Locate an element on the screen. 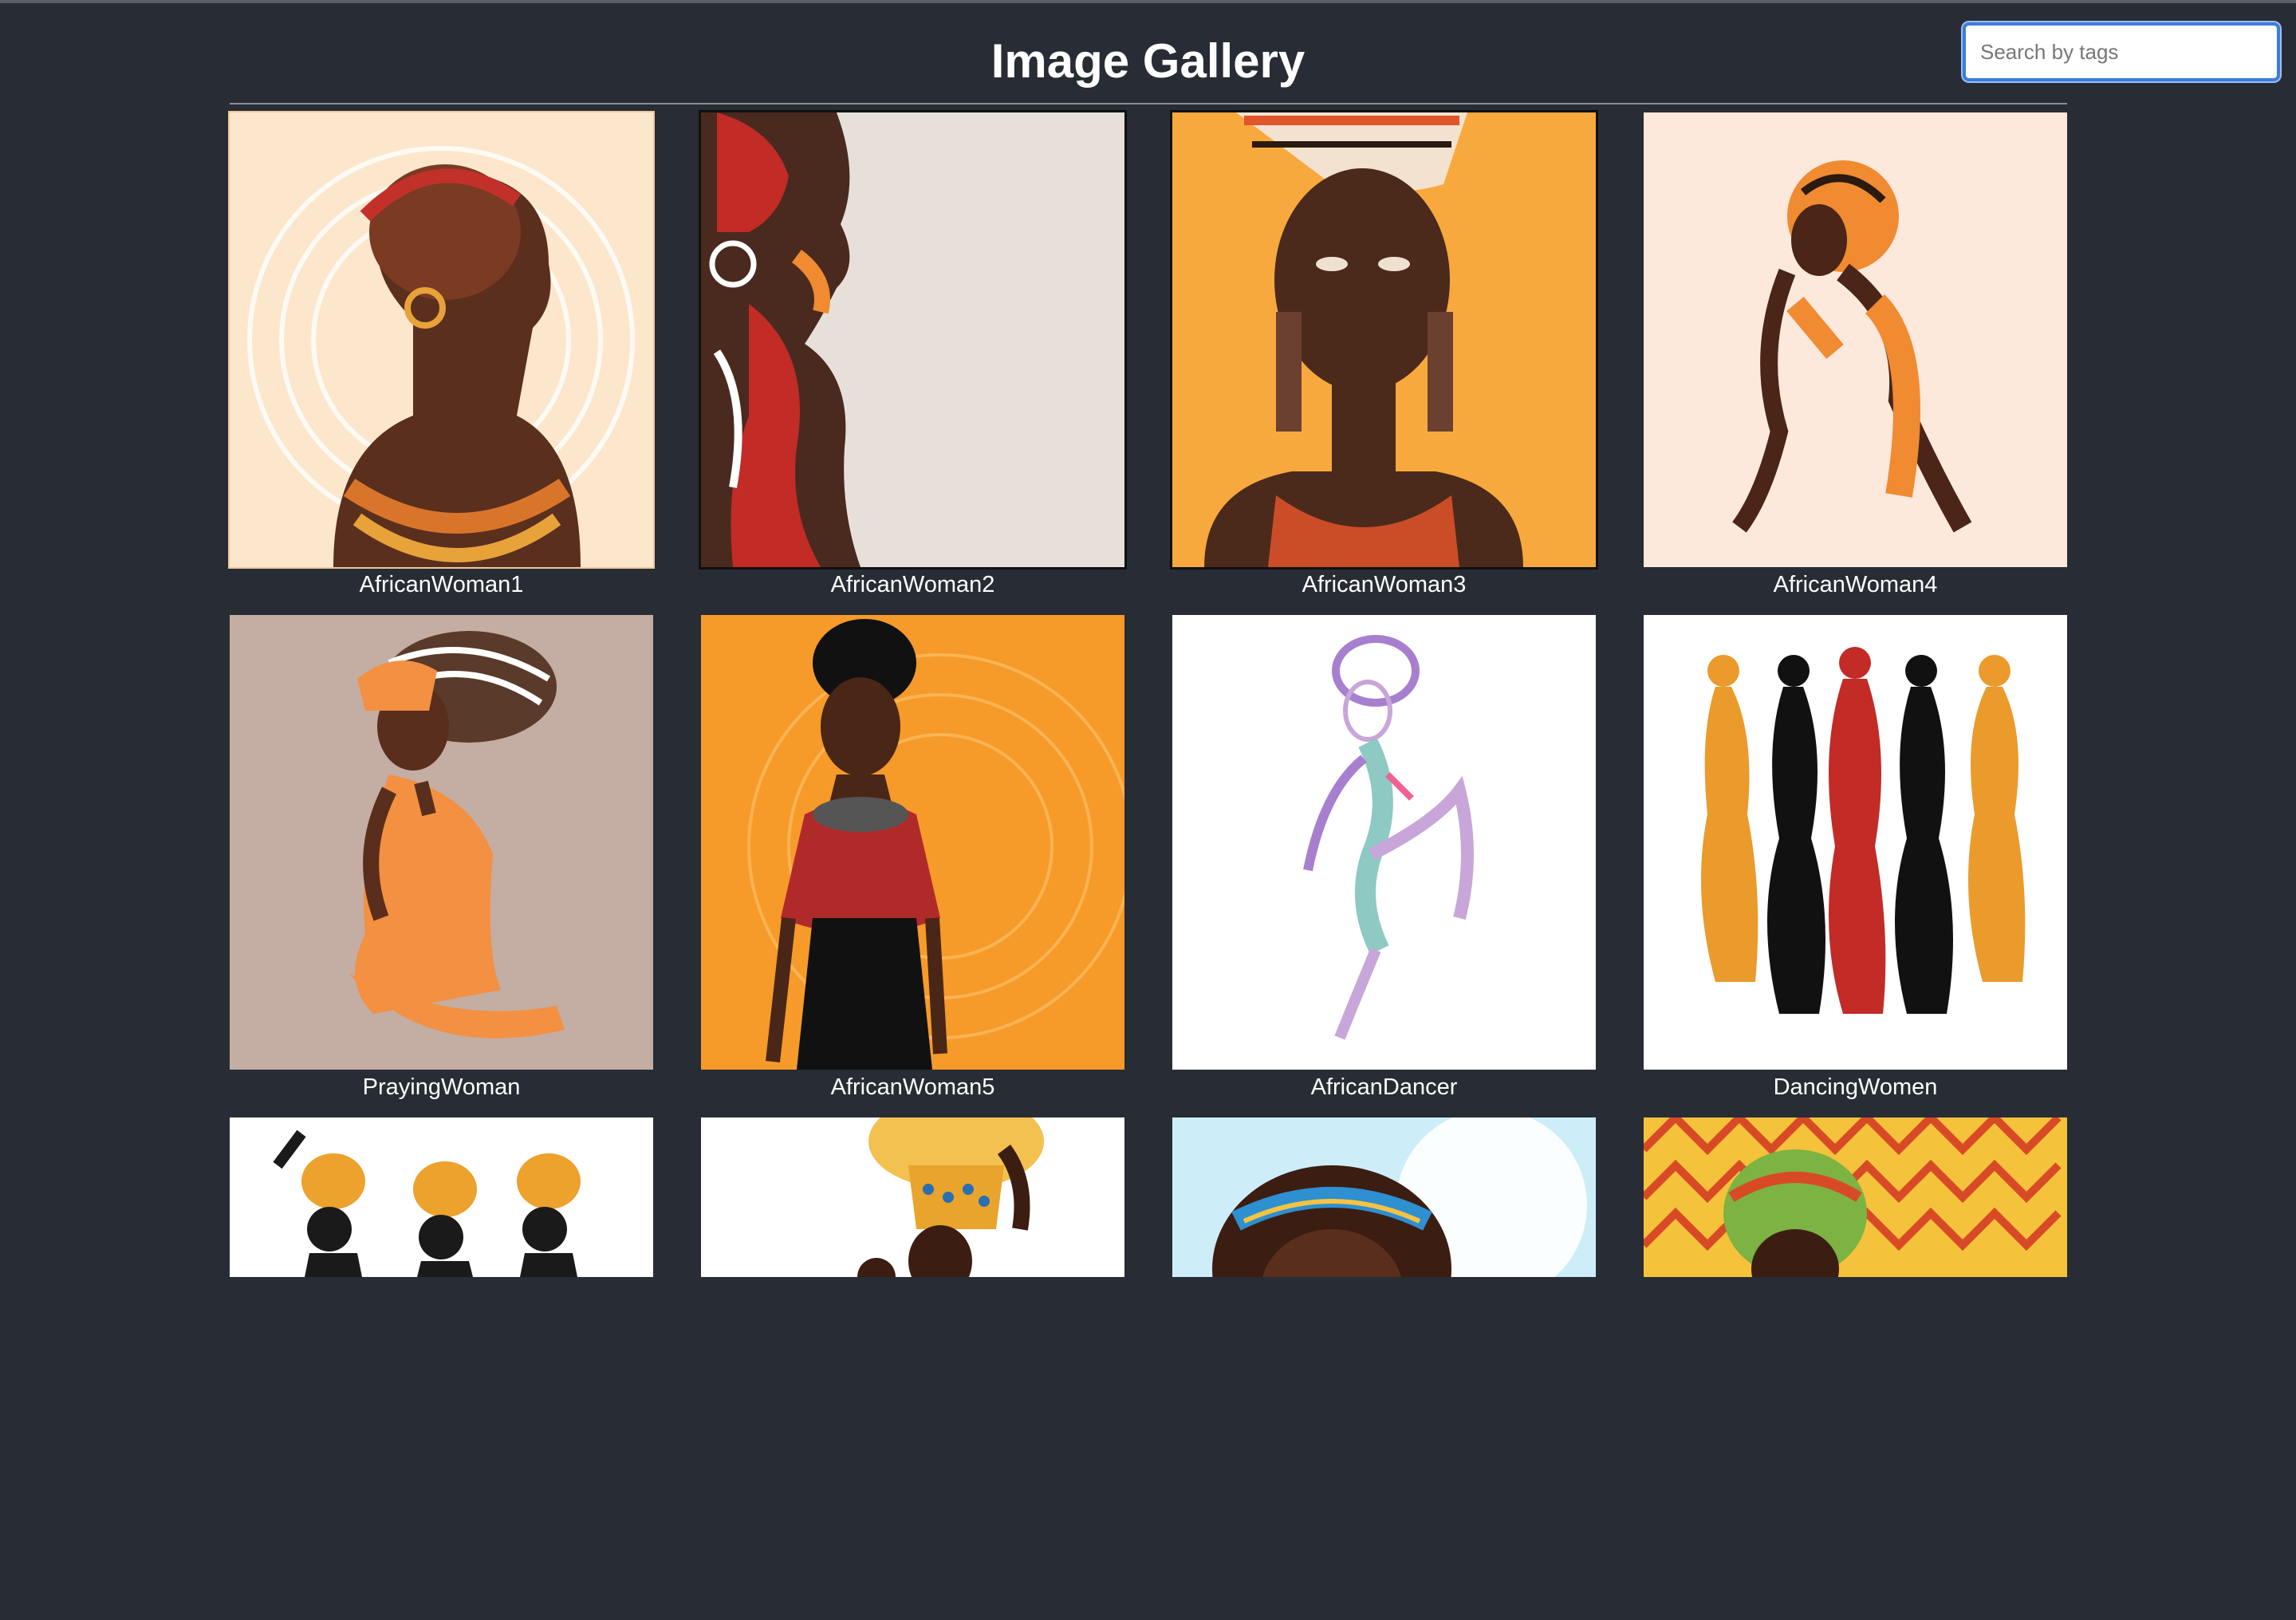  page-header: Image Gallery is located at coordinates (1148, 53).